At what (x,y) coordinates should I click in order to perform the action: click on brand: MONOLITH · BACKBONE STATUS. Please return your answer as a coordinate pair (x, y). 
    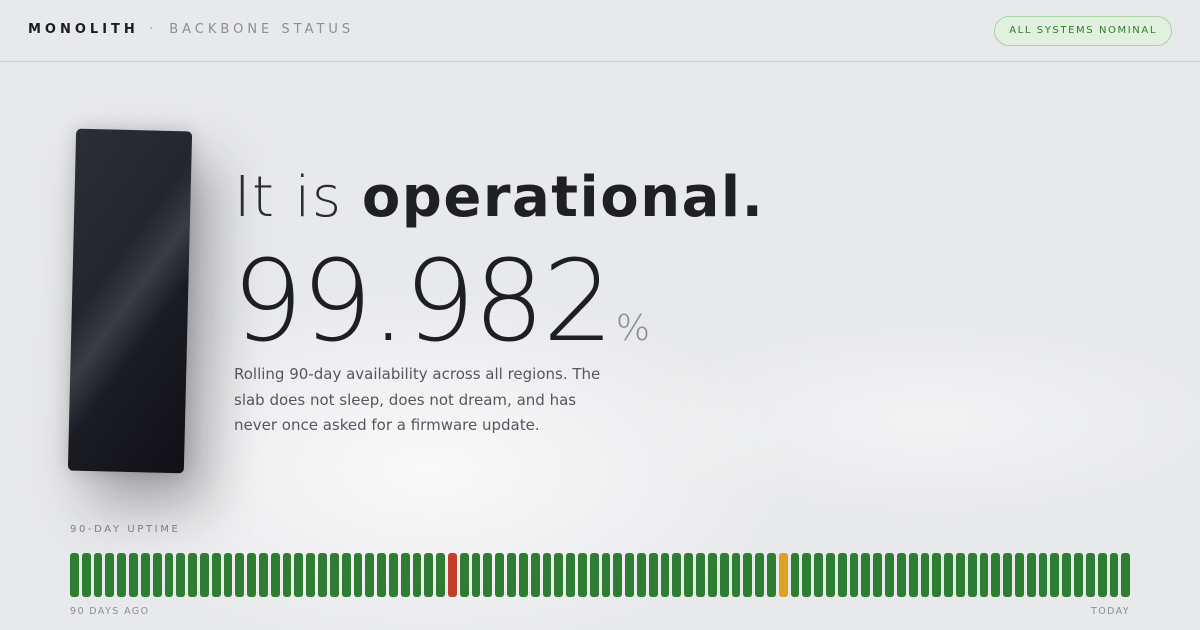
    Looking at the image, I should click on (191, 29).